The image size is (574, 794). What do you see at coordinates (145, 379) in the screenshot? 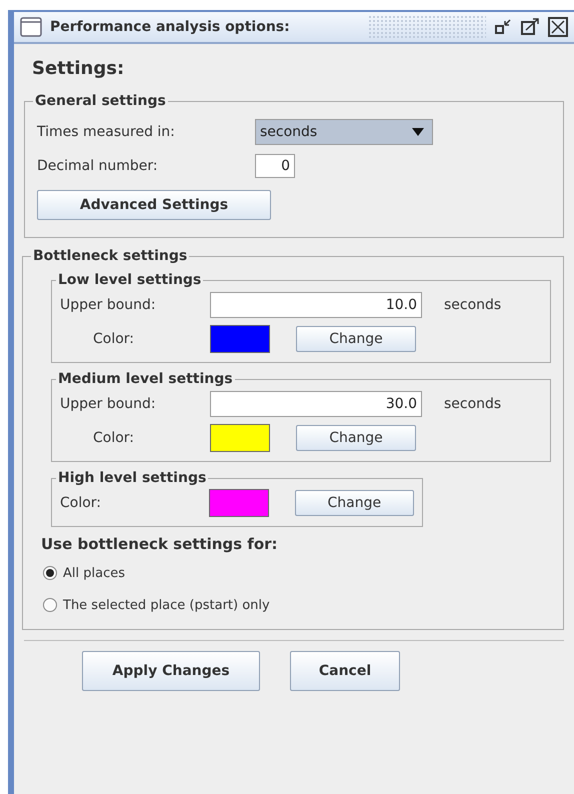
I see `group-title: Medium level settings` at bounding box center [145, 379].